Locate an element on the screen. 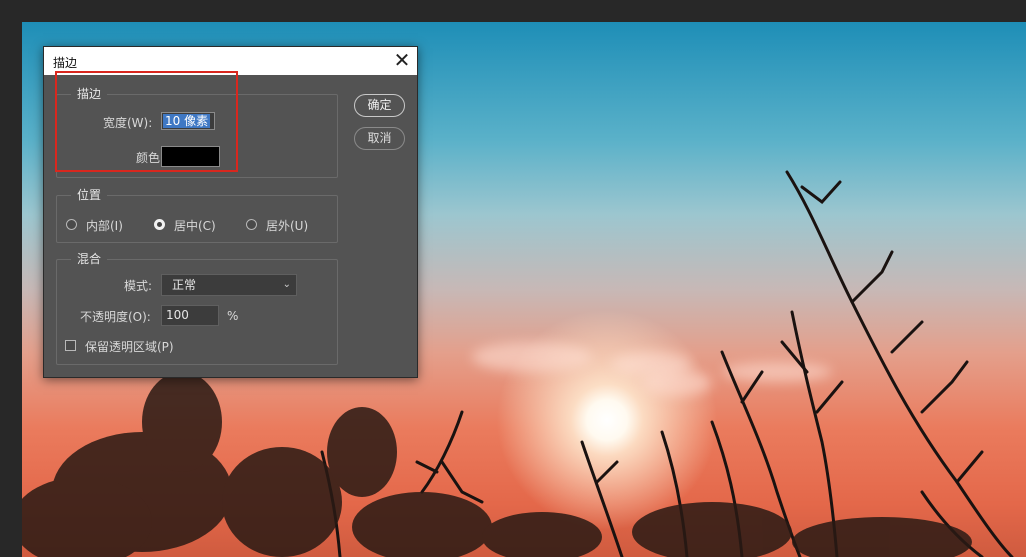 Image resolution: width=1026 pixels, height=557 pixels. opacity-input: 100 is located at coordinates (190, 315).